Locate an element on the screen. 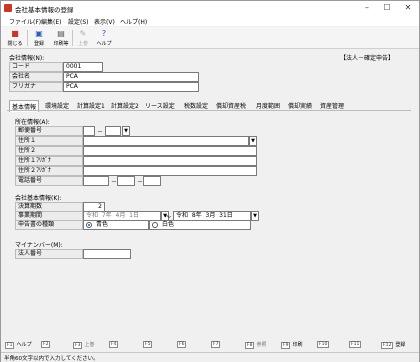  tab-depreciation-results: 償却実績 is located at coordinates (300, 105).